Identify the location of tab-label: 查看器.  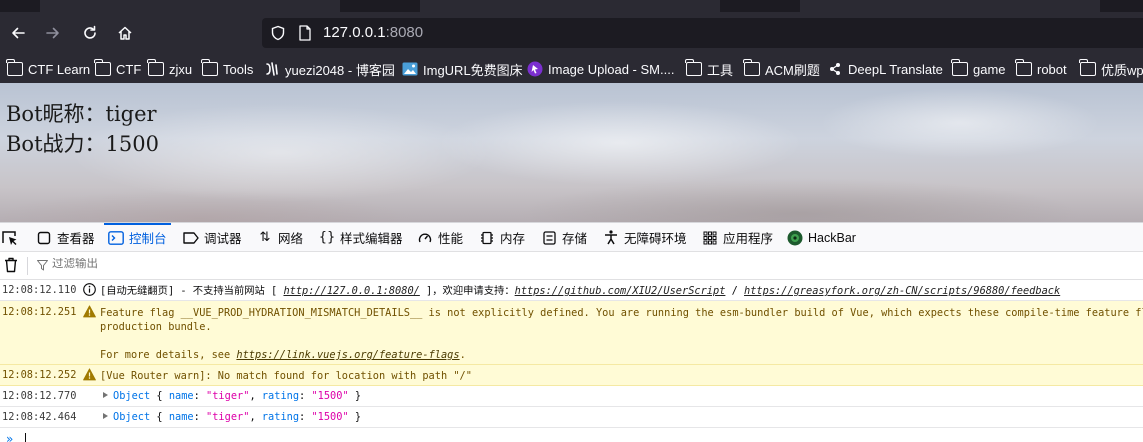
(76, 239).